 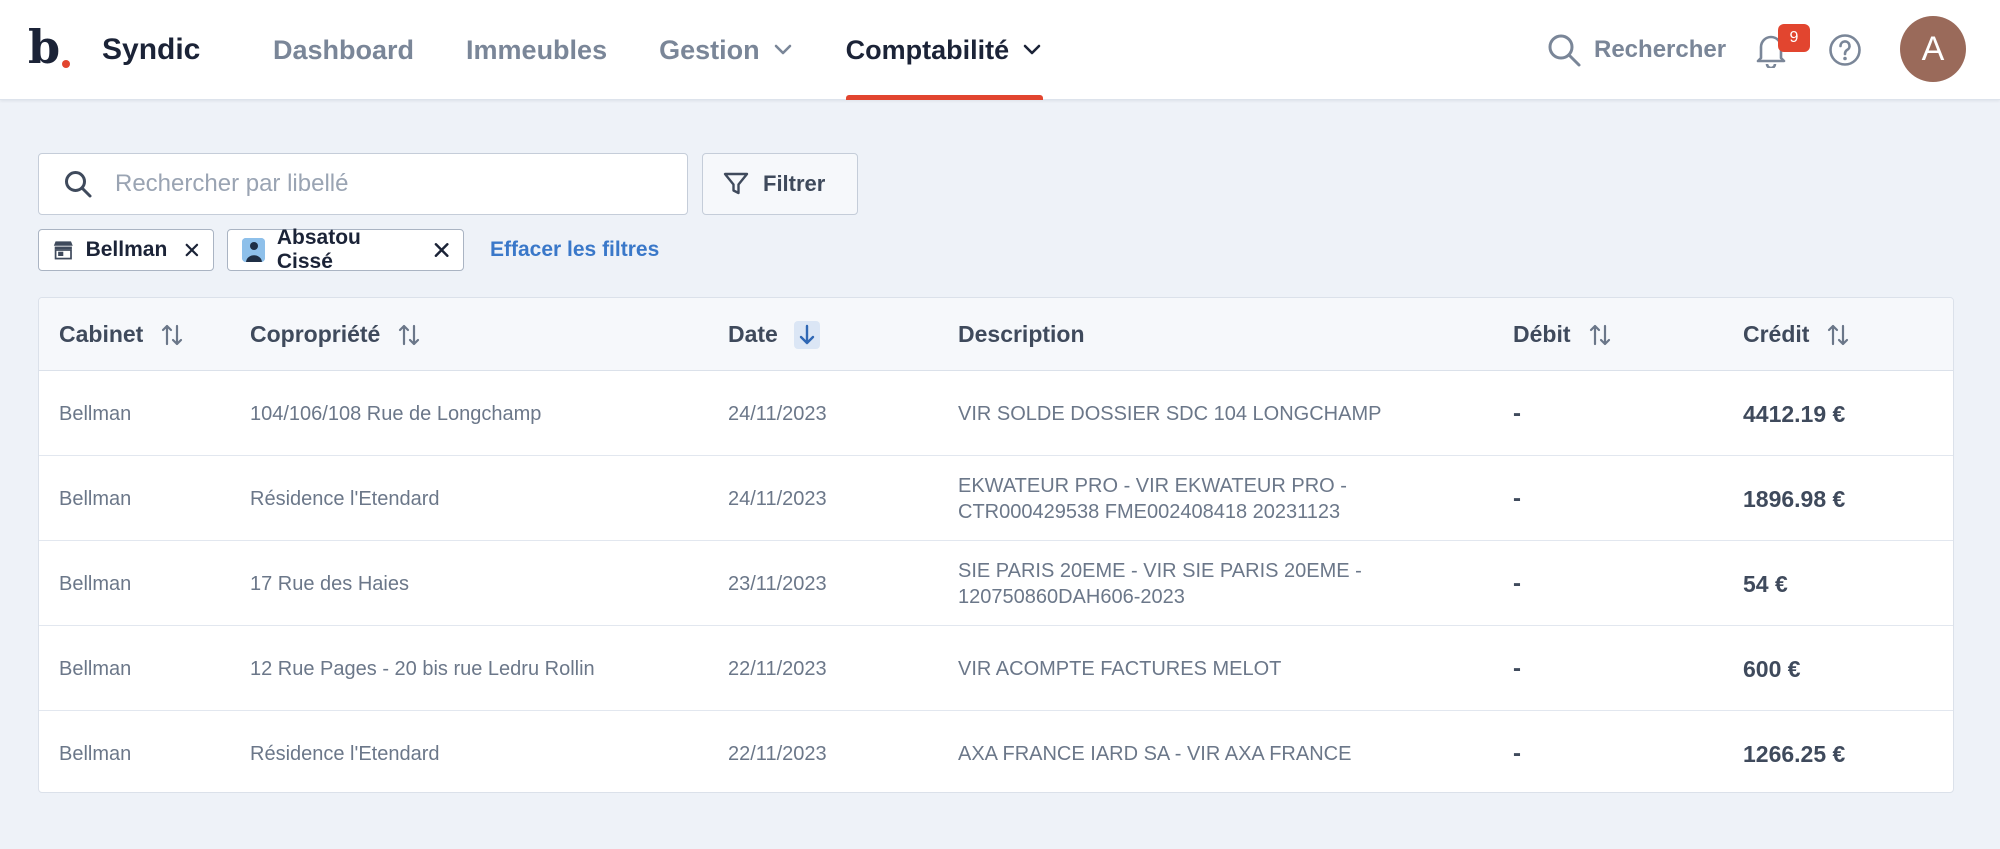 I want to click on column-header-debit: Débit, so click(x=1563, y=334).